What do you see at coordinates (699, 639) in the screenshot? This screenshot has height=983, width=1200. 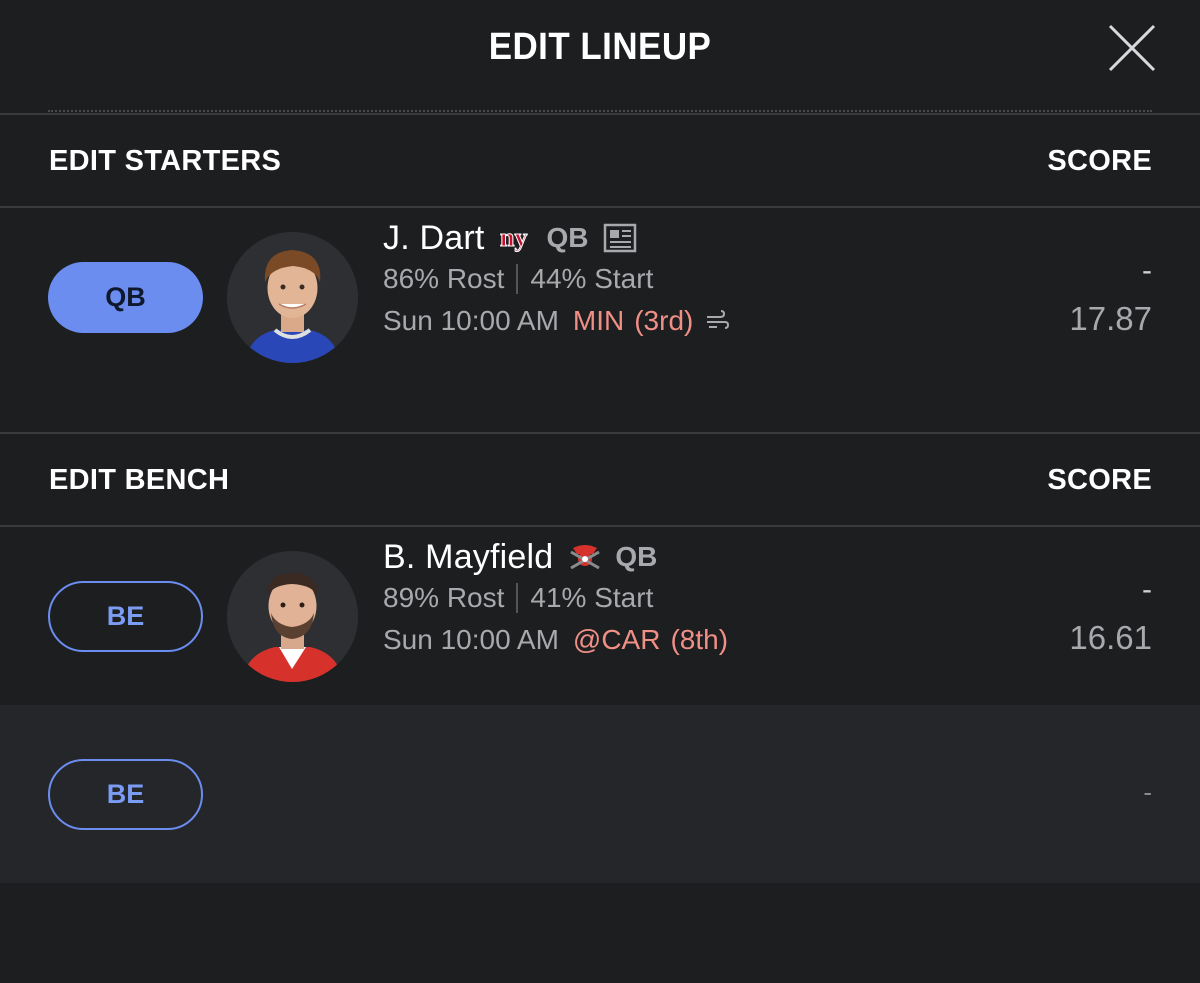 I see `opponent-rank: (8th)` at bounding box center [699, 639].